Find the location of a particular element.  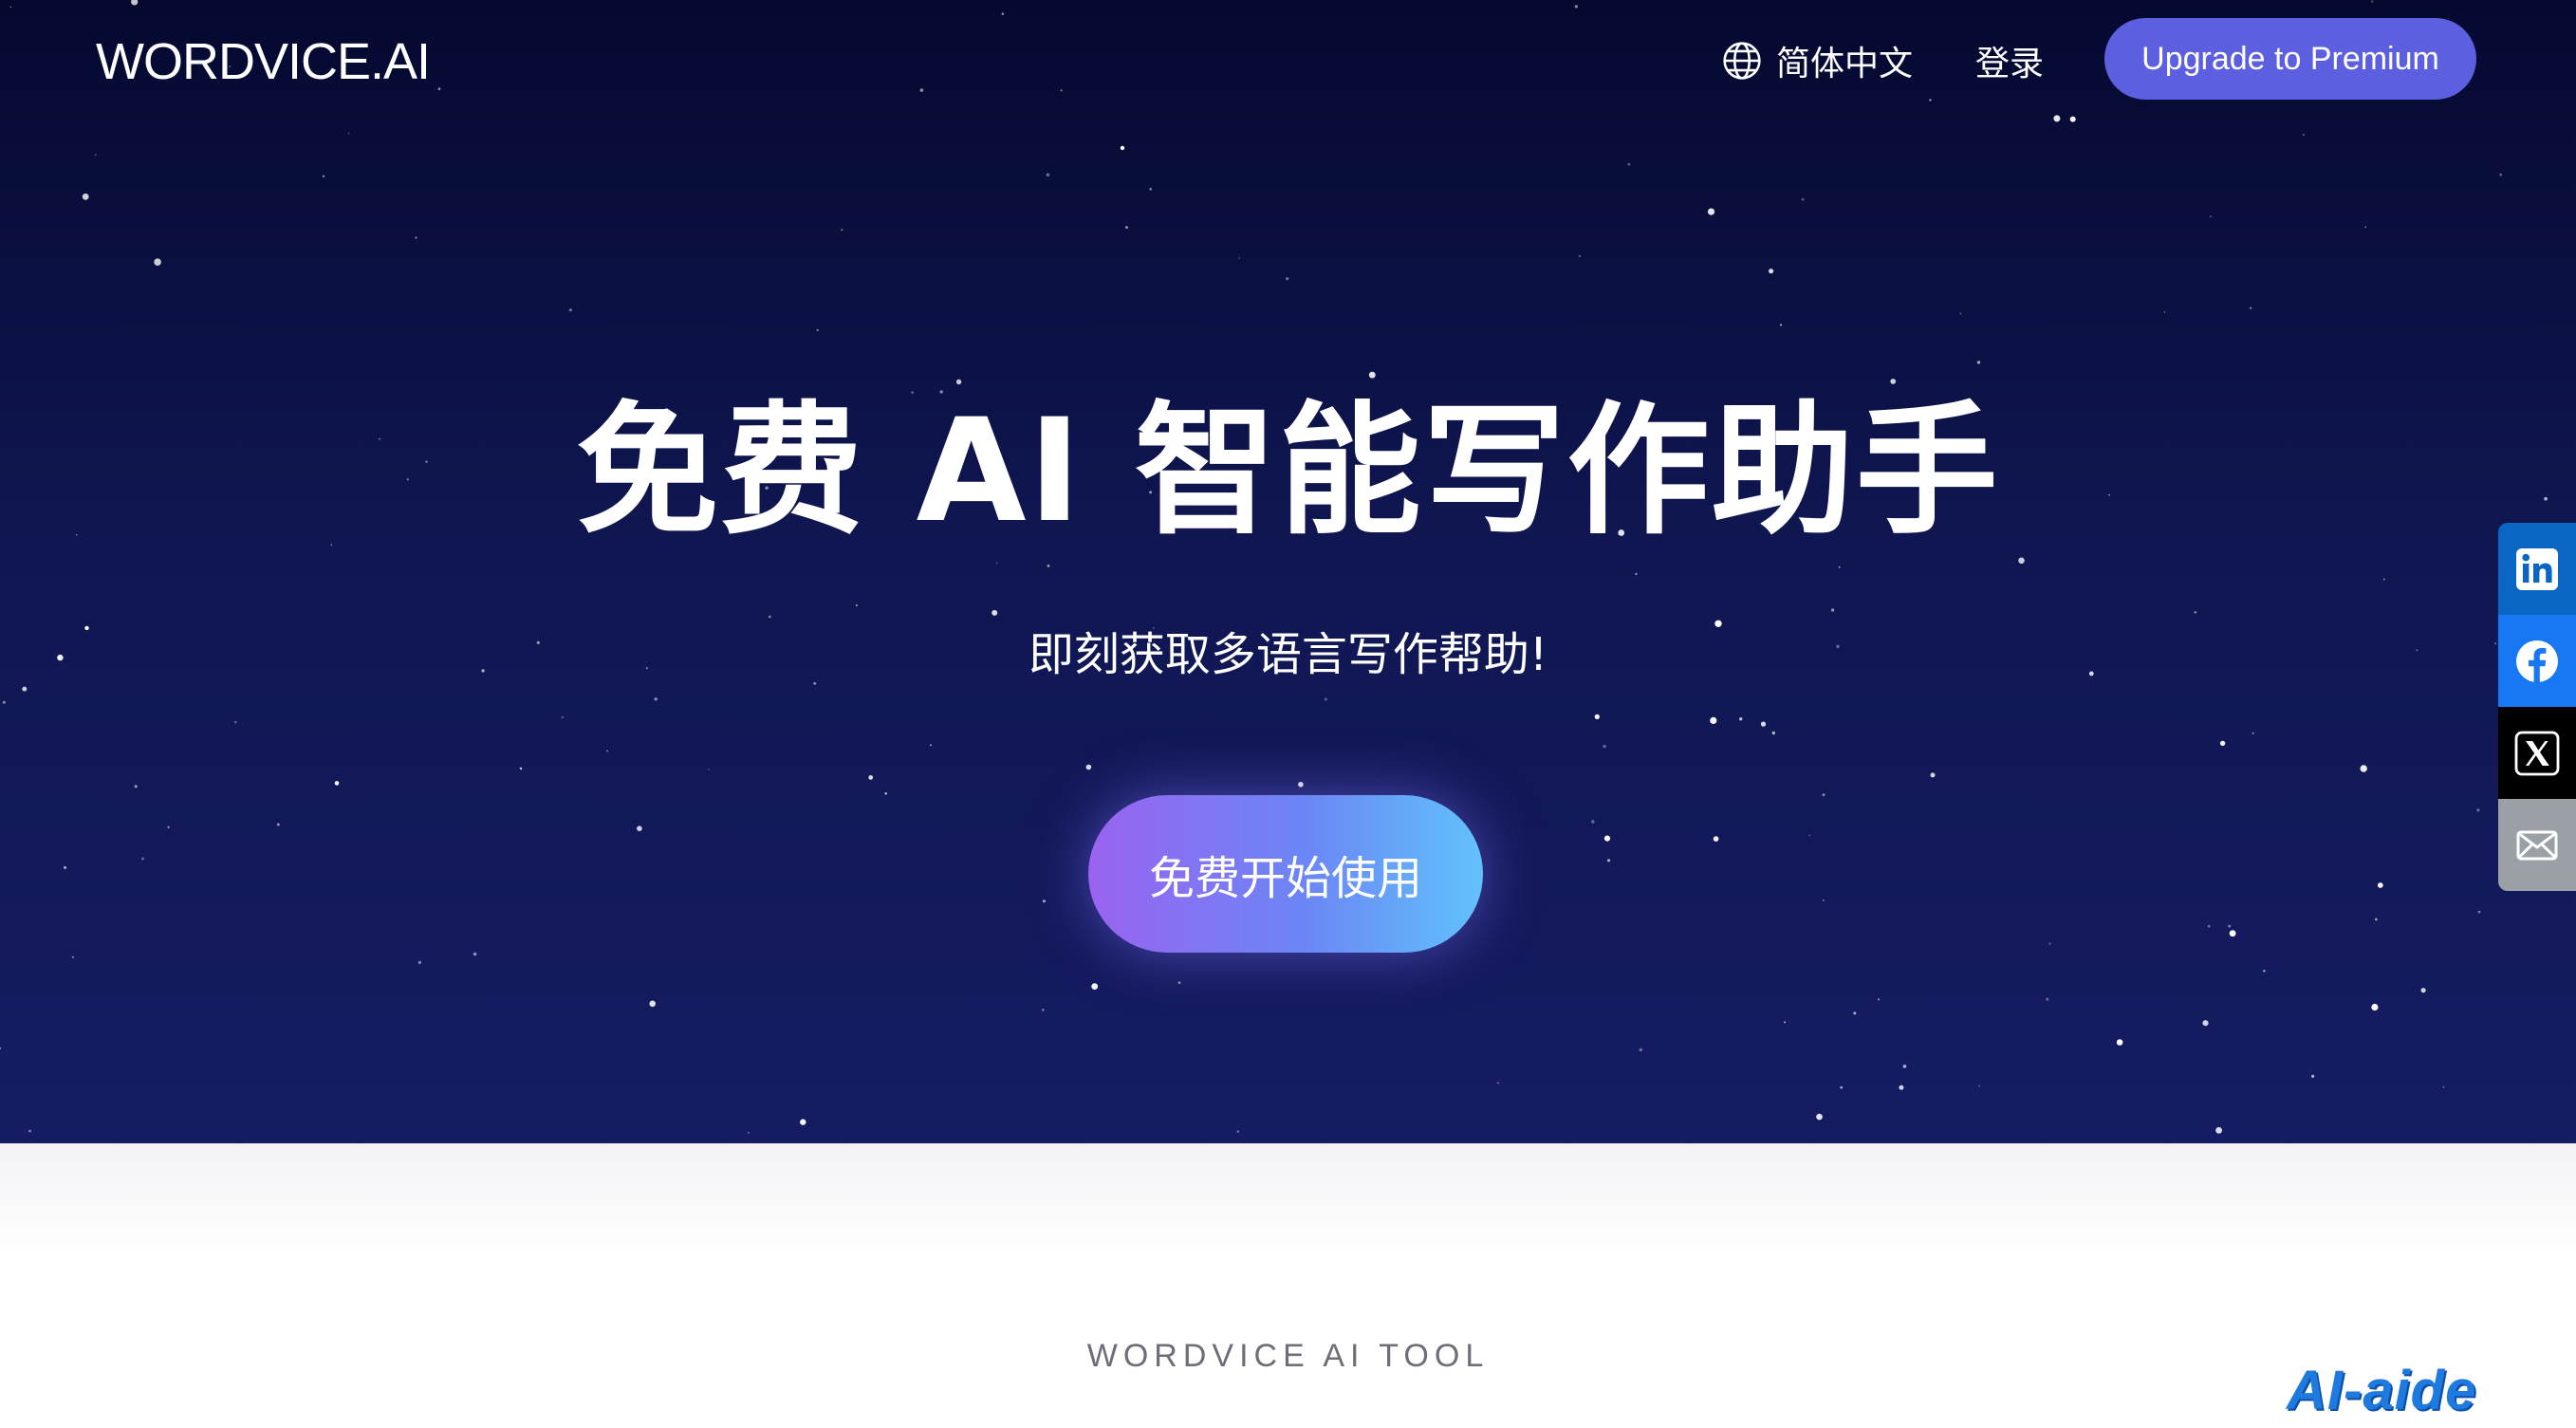

section-divider is located at coordinates (1288, 1200).